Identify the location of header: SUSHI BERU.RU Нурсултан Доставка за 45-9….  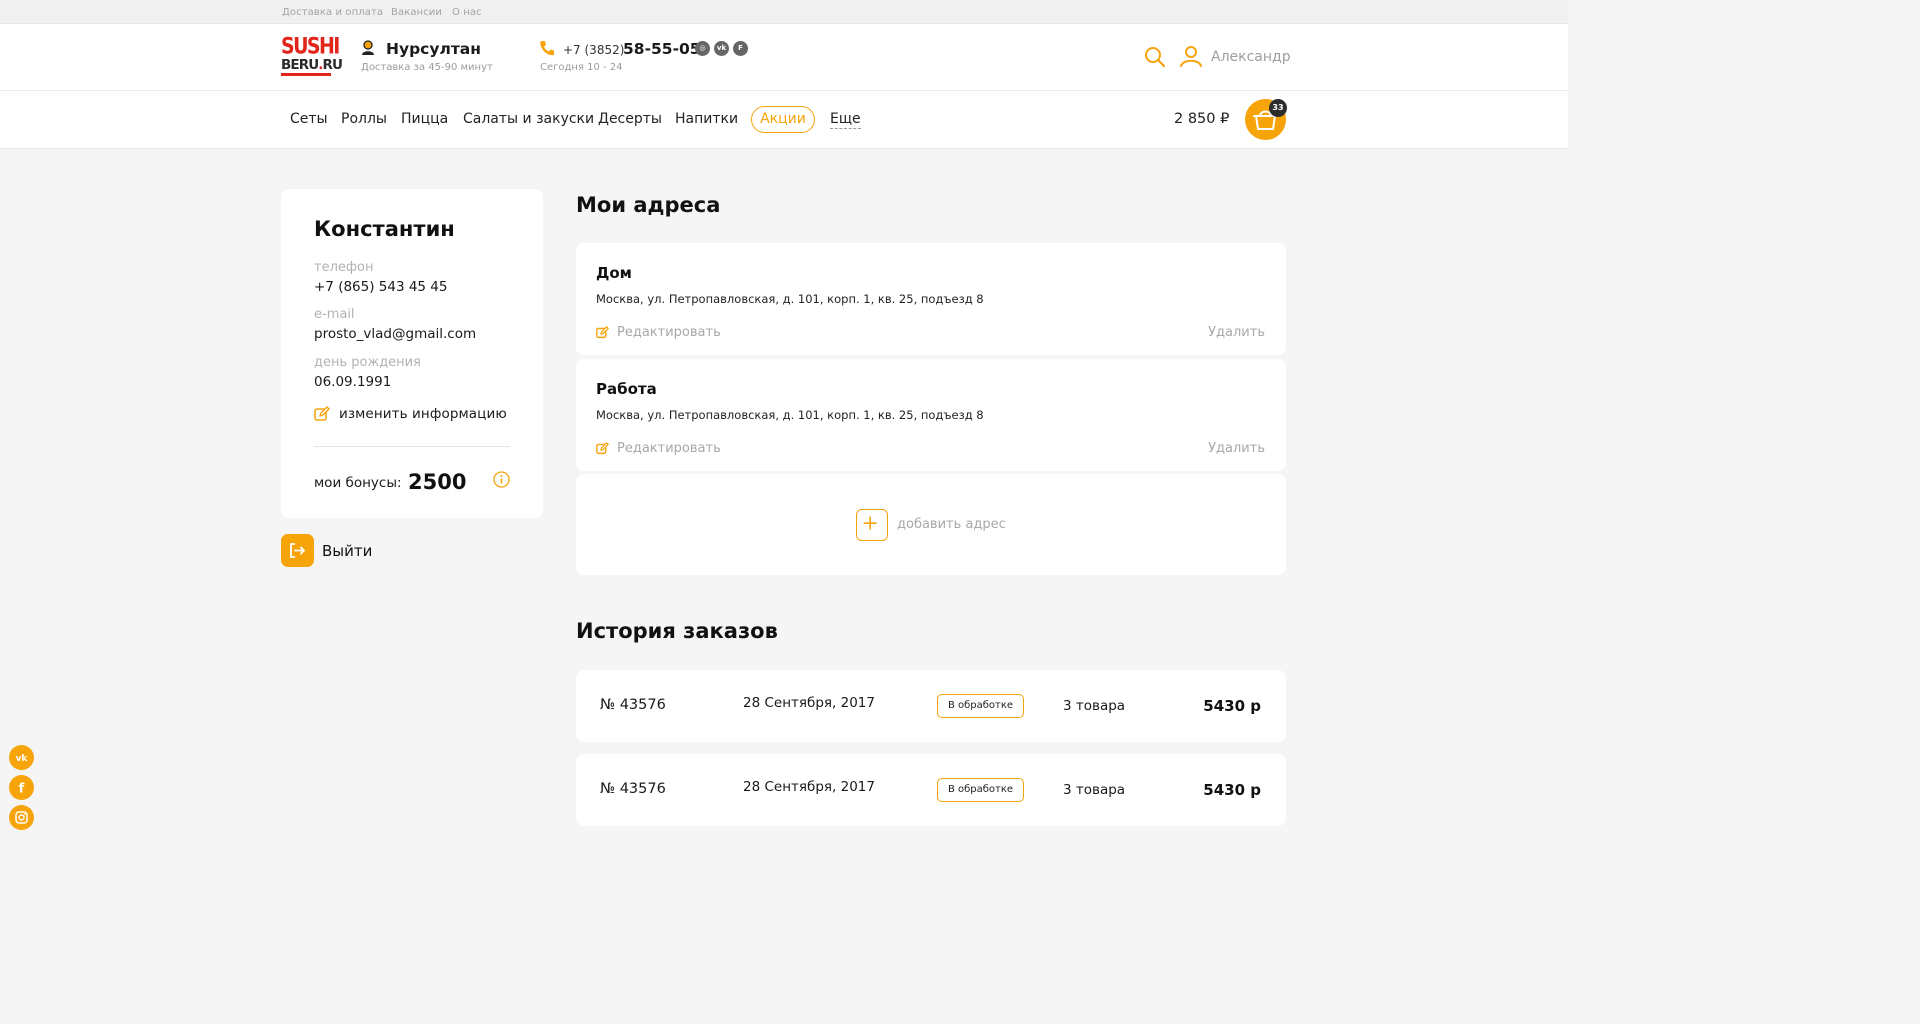
(784, 57).